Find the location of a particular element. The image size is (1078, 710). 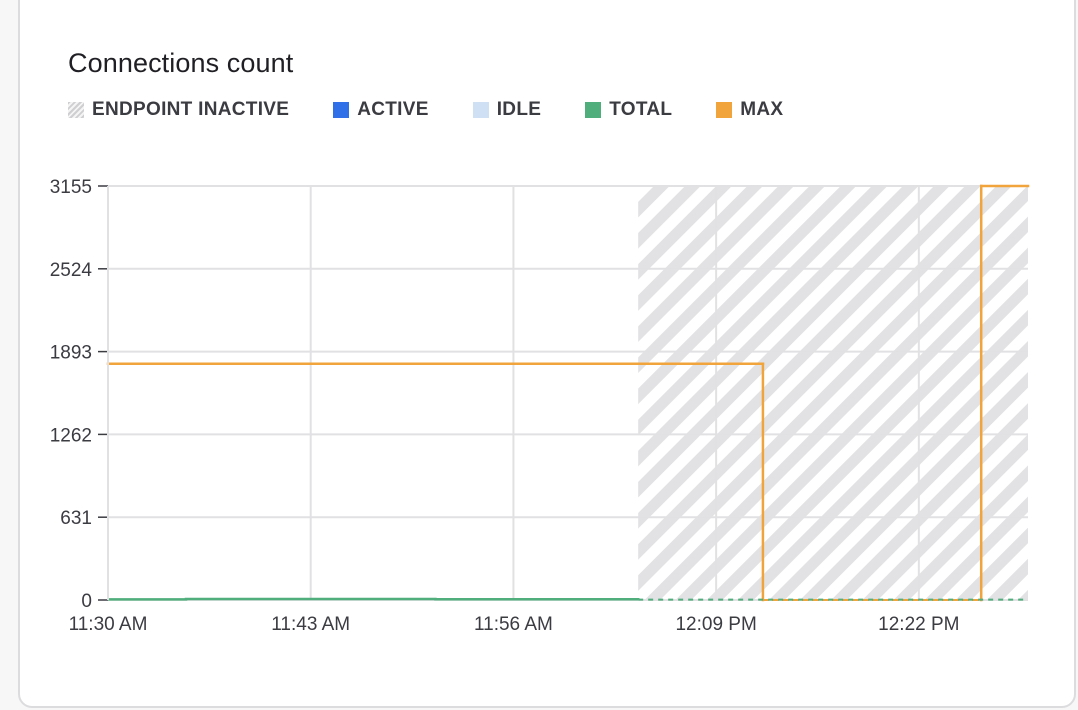

x-tick-label: 11:56 AM is located at coordinates (513, 624).